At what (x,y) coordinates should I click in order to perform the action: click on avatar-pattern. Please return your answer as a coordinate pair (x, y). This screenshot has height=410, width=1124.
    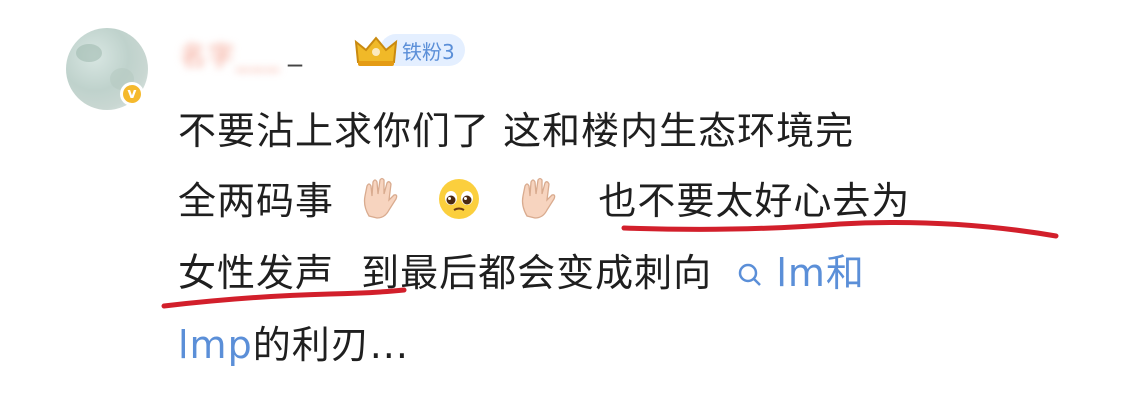
    Looking at the image, I should click on (89, 53).